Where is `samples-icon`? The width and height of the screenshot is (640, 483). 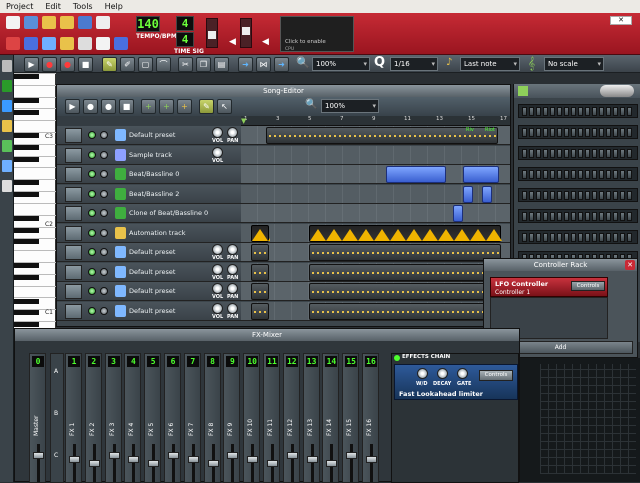 samples-icon is located at coordinates (7, 86).